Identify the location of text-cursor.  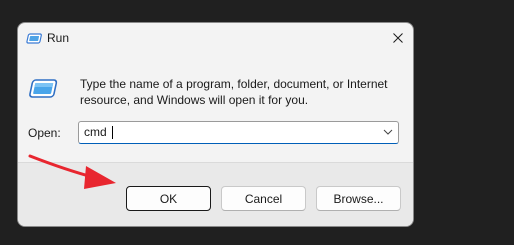
(112, 132).